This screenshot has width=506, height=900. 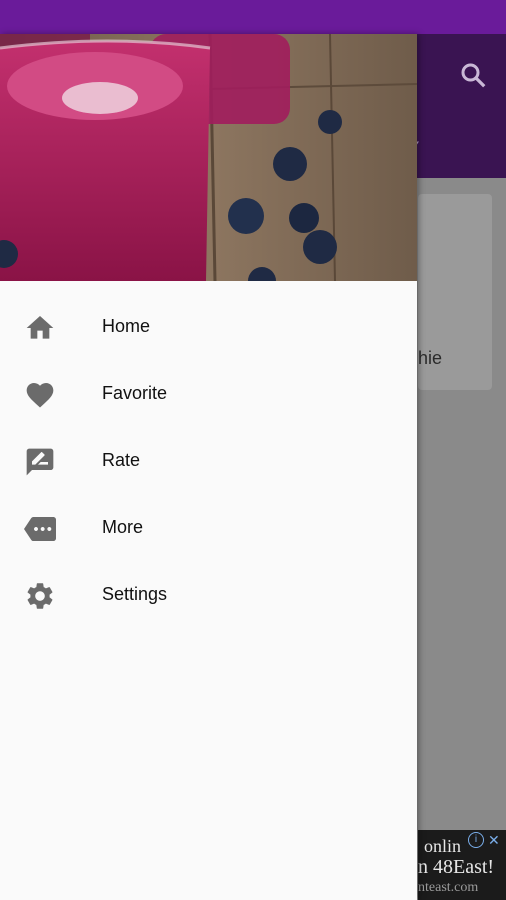 I want to click on rate-review-icon, so click(x=40, y=462).